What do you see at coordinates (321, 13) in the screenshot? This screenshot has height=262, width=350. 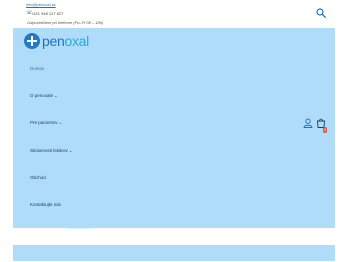 I see `search-icon` at bounding box center [321, 13].